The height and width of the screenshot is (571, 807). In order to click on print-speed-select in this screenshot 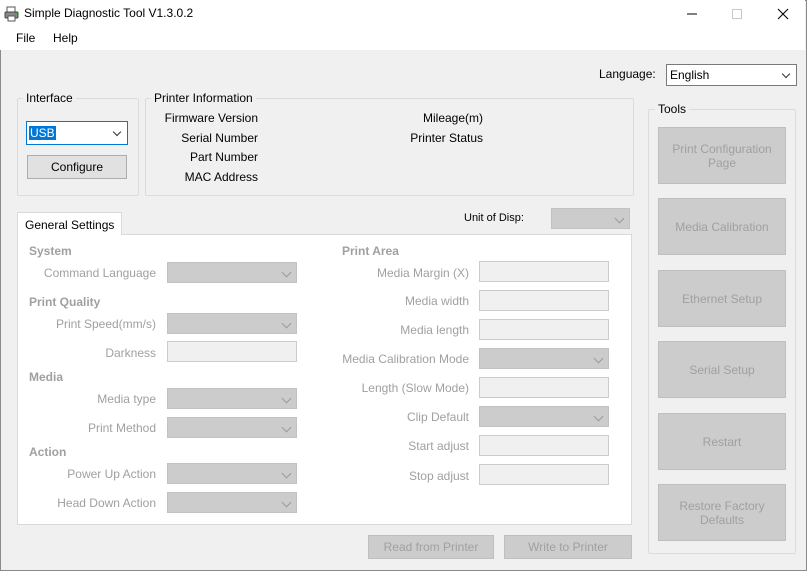, I will do `click(232, 323)`.